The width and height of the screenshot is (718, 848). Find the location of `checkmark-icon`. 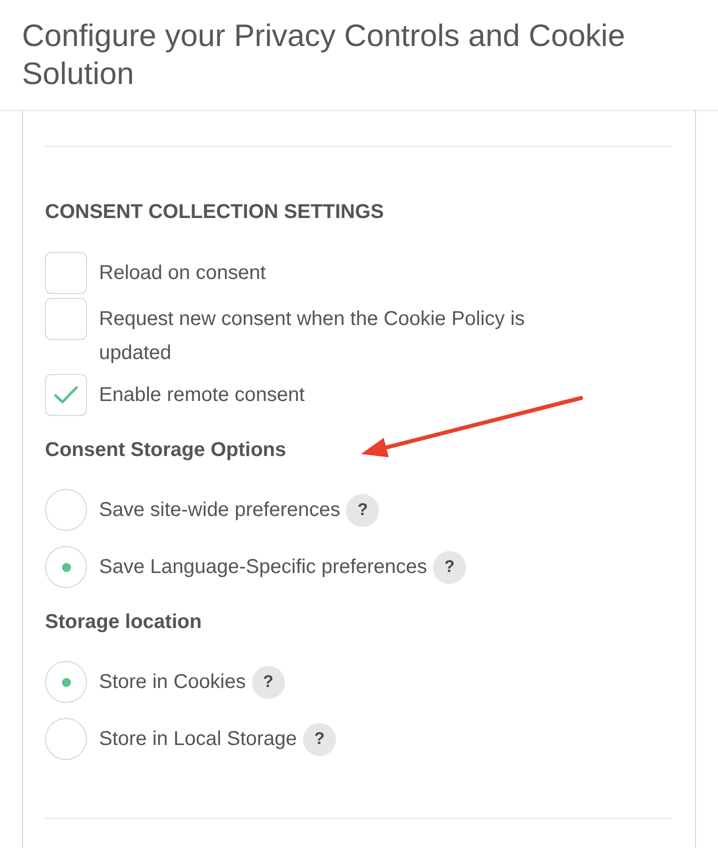

checkmark-icon is located at coordinates (66, 395).